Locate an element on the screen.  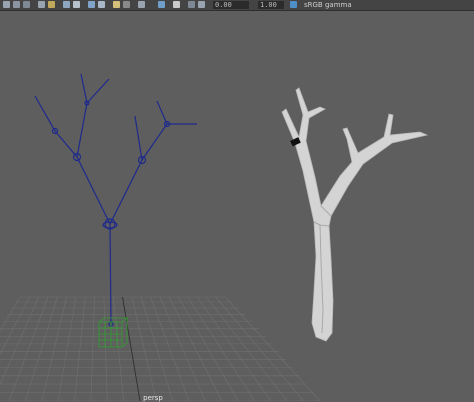
joint-chain-left-upper is located at coordinates (82, 115).